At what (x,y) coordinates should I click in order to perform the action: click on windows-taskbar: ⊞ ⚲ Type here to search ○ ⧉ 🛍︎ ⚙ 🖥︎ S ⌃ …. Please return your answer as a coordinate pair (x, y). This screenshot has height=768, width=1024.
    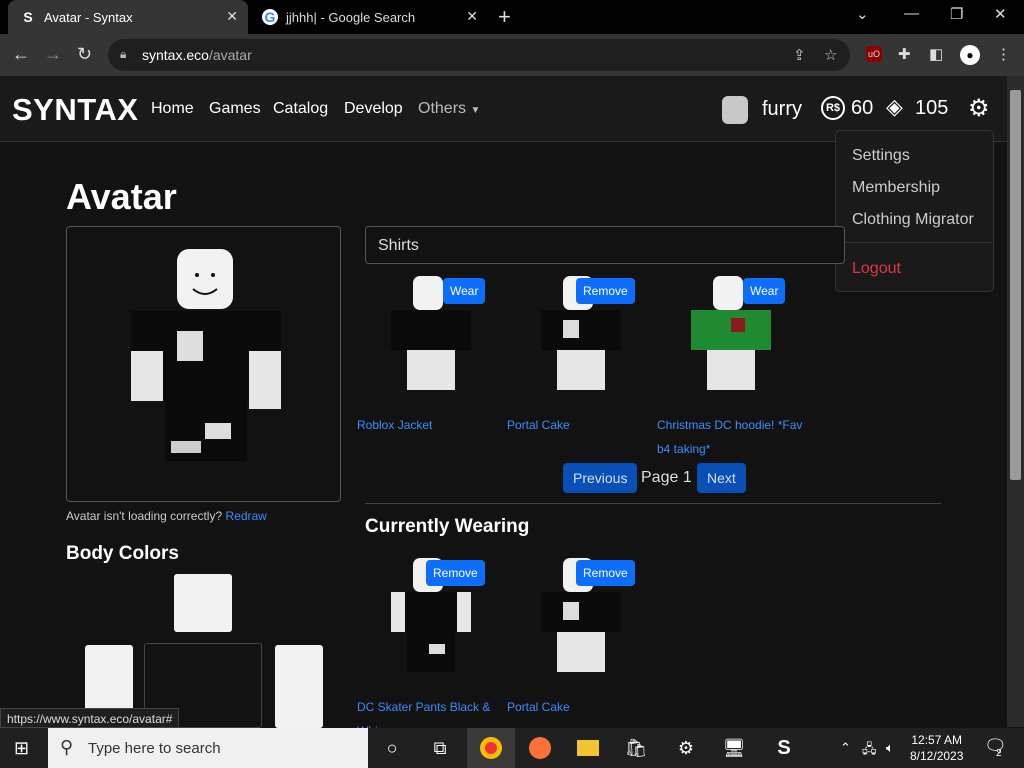
    Looking at the image, I should click on (512, 748).